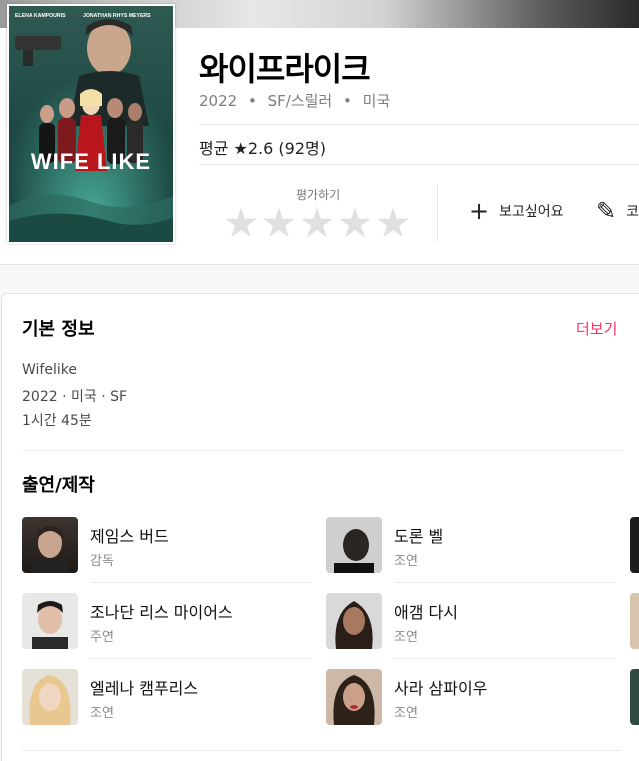 Image resolution: width=639 pixels, height=761 pixels. What do you see at coordinates (606, 211) in the screenshot?
I see `pencil-icon: ✎` at bounding box center [606, 211].